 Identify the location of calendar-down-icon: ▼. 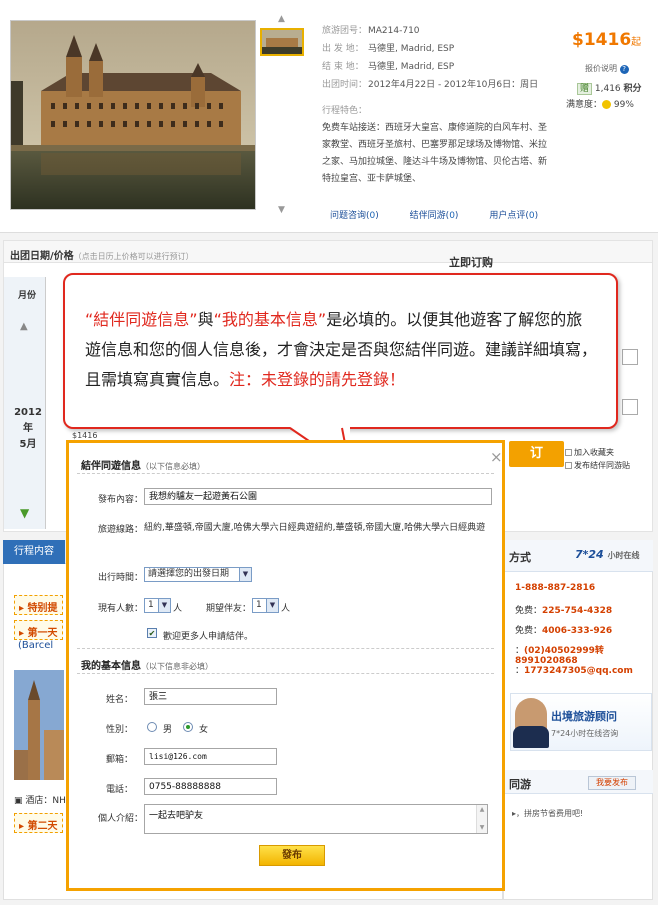
(24, 513).